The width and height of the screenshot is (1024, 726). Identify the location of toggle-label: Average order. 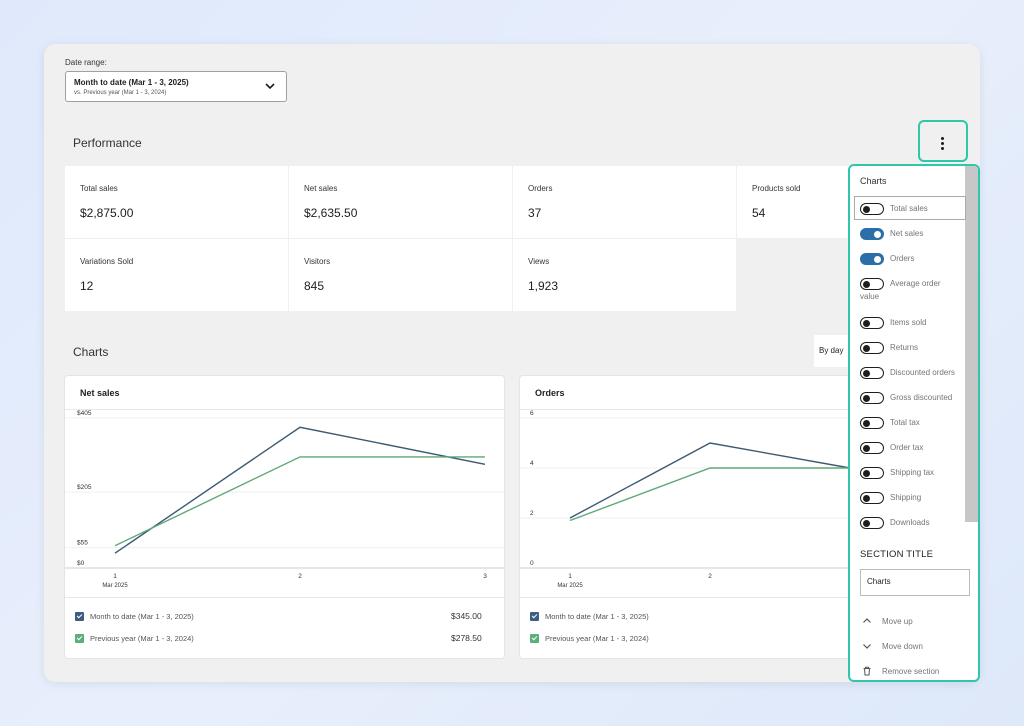
(915, 283).